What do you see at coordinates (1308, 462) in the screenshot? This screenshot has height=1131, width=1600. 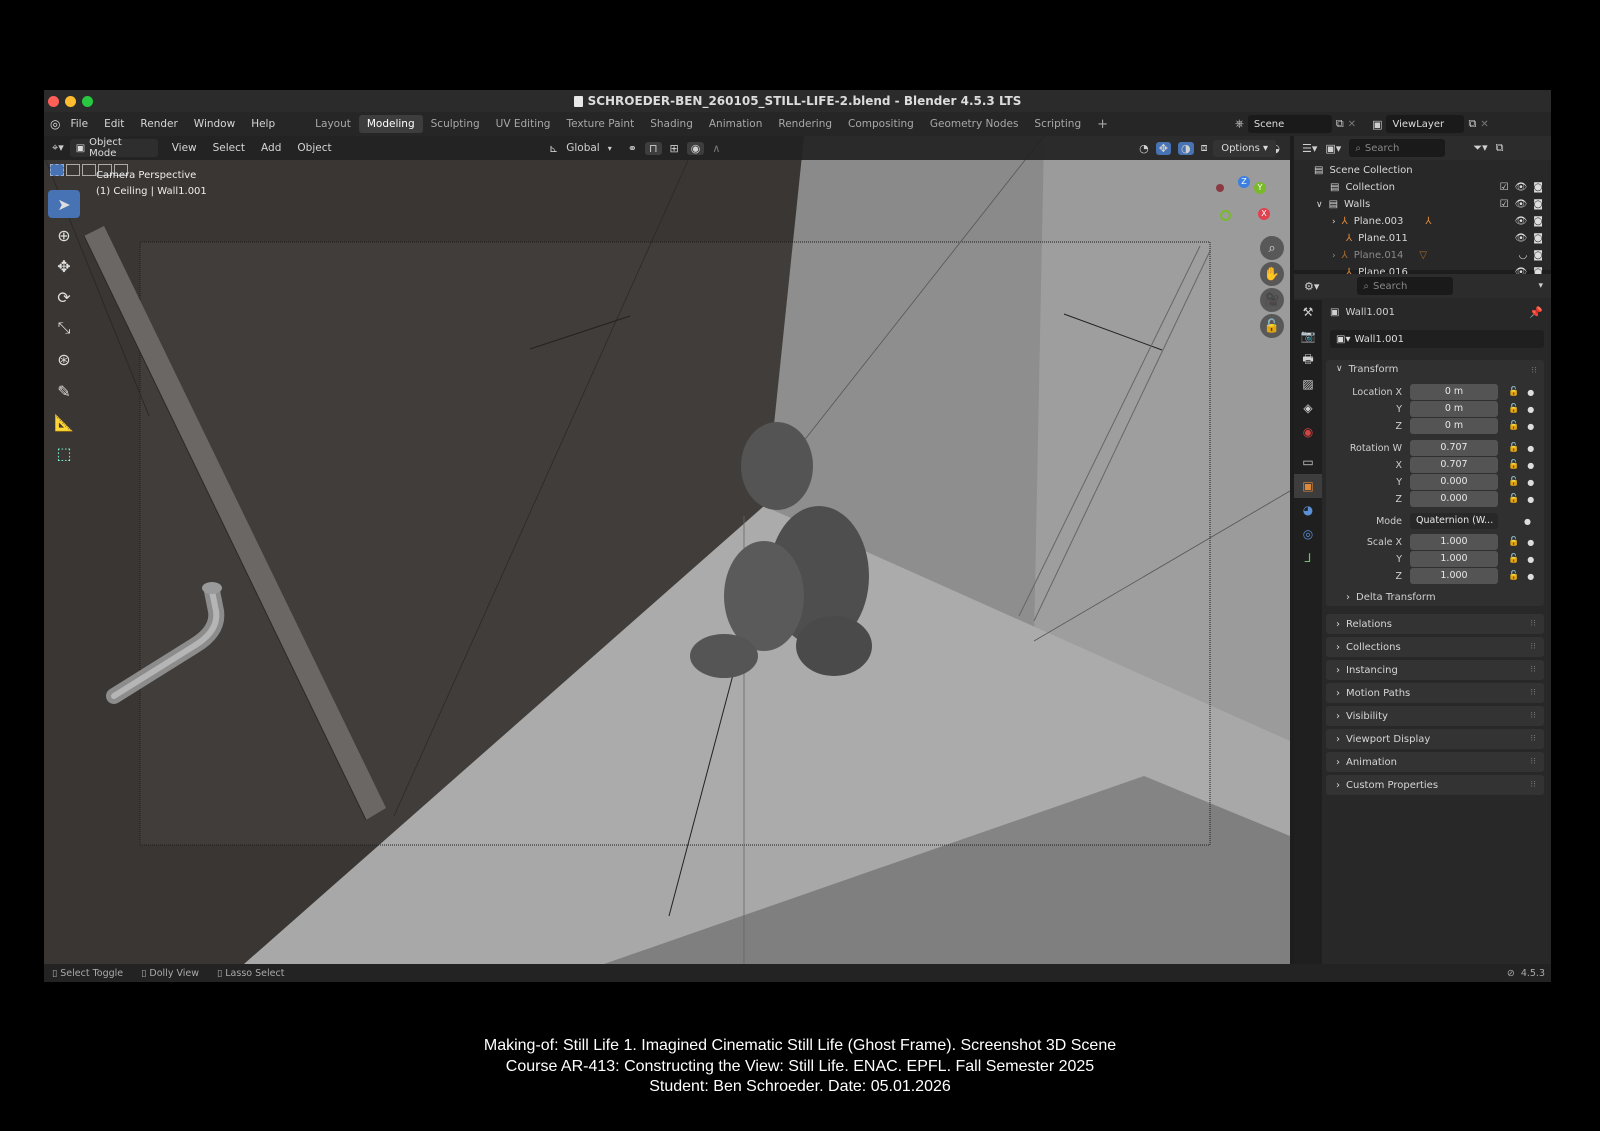 I see `collection-tab-icon: ▭` at bounding box center [1308, 462].